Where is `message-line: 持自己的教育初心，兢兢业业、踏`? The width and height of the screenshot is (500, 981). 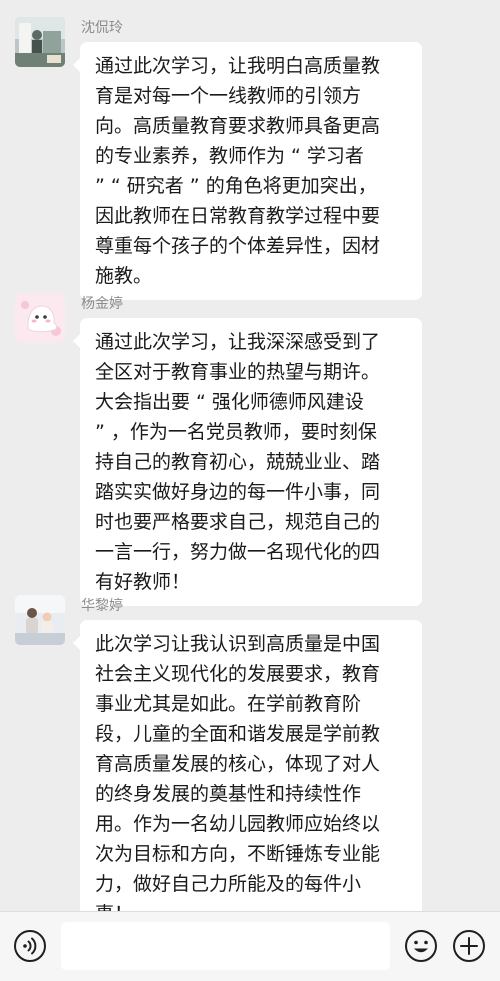
message-line: 持自己的教育初心，兢兢业业、踏 is located at coordinates (238, 462).